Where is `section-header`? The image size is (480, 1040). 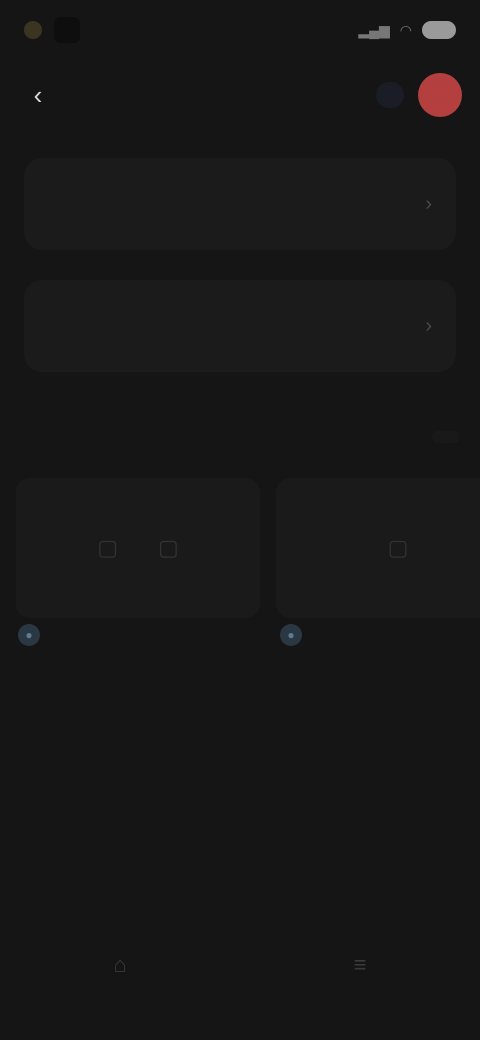 section-header is located at coordinates (240, 437).